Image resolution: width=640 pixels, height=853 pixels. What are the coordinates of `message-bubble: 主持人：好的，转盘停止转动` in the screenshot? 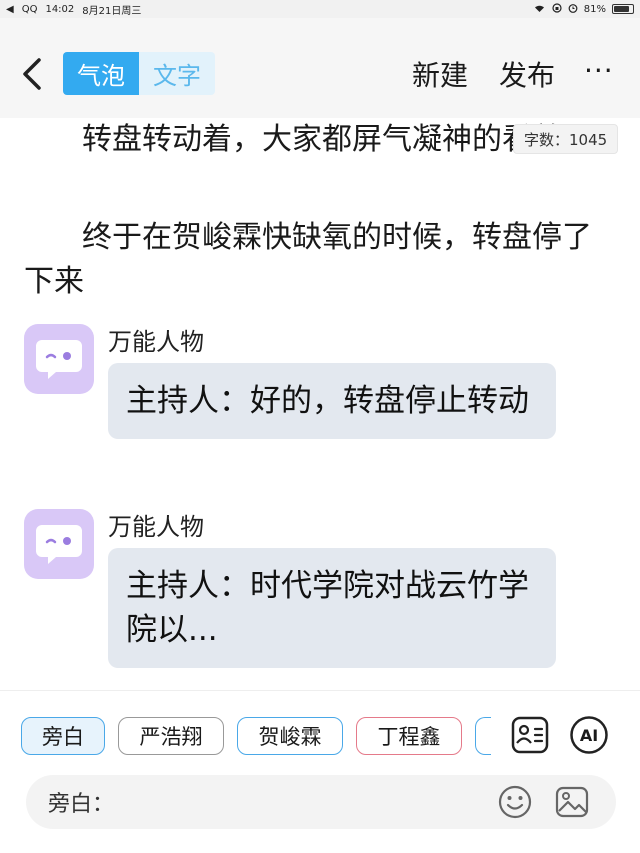 It's located at (332, 401).